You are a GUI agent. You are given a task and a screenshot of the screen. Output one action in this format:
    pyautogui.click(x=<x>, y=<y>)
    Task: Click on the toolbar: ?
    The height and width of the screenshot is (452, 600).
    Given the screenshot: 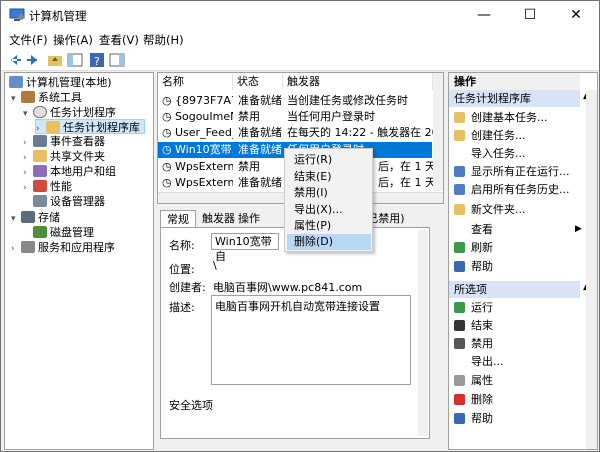 What is the action you would take?
    pyautogui.click(x=300, y=60)
    